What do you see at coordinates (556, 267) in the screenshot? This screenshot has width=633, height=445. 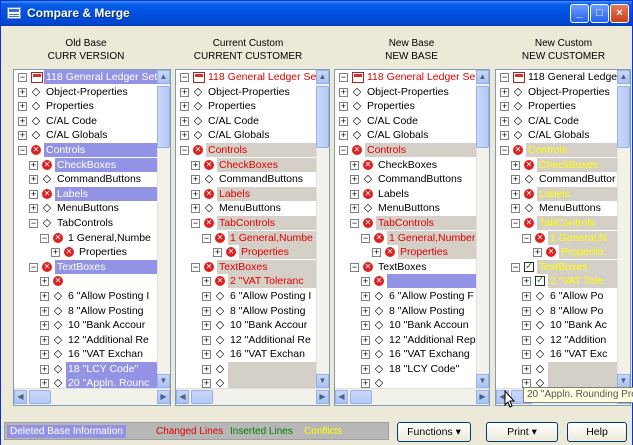 I see `tree-row: − ✓ TextBoxes` at bounding box center [556, 267].